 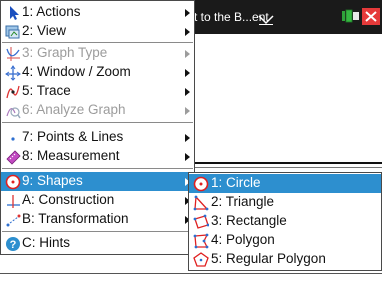 What do you see at coordinates (13, 73) in the screenshot?
I see `window-zoom-icon` at bounding box center [13, 73].